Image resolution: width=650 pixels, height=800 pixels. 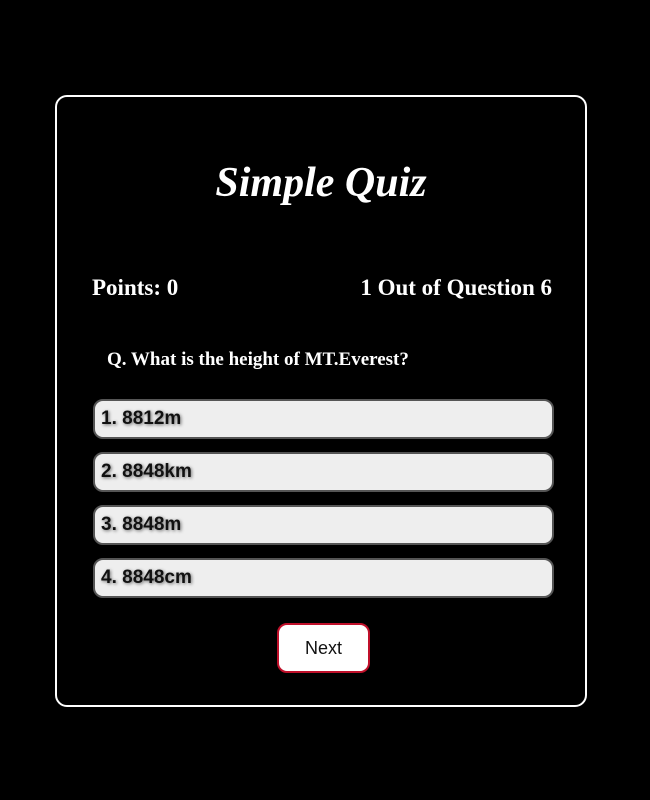 I want to click on question-counter: 1 Out of Question 6, so click(x=456, y=287).